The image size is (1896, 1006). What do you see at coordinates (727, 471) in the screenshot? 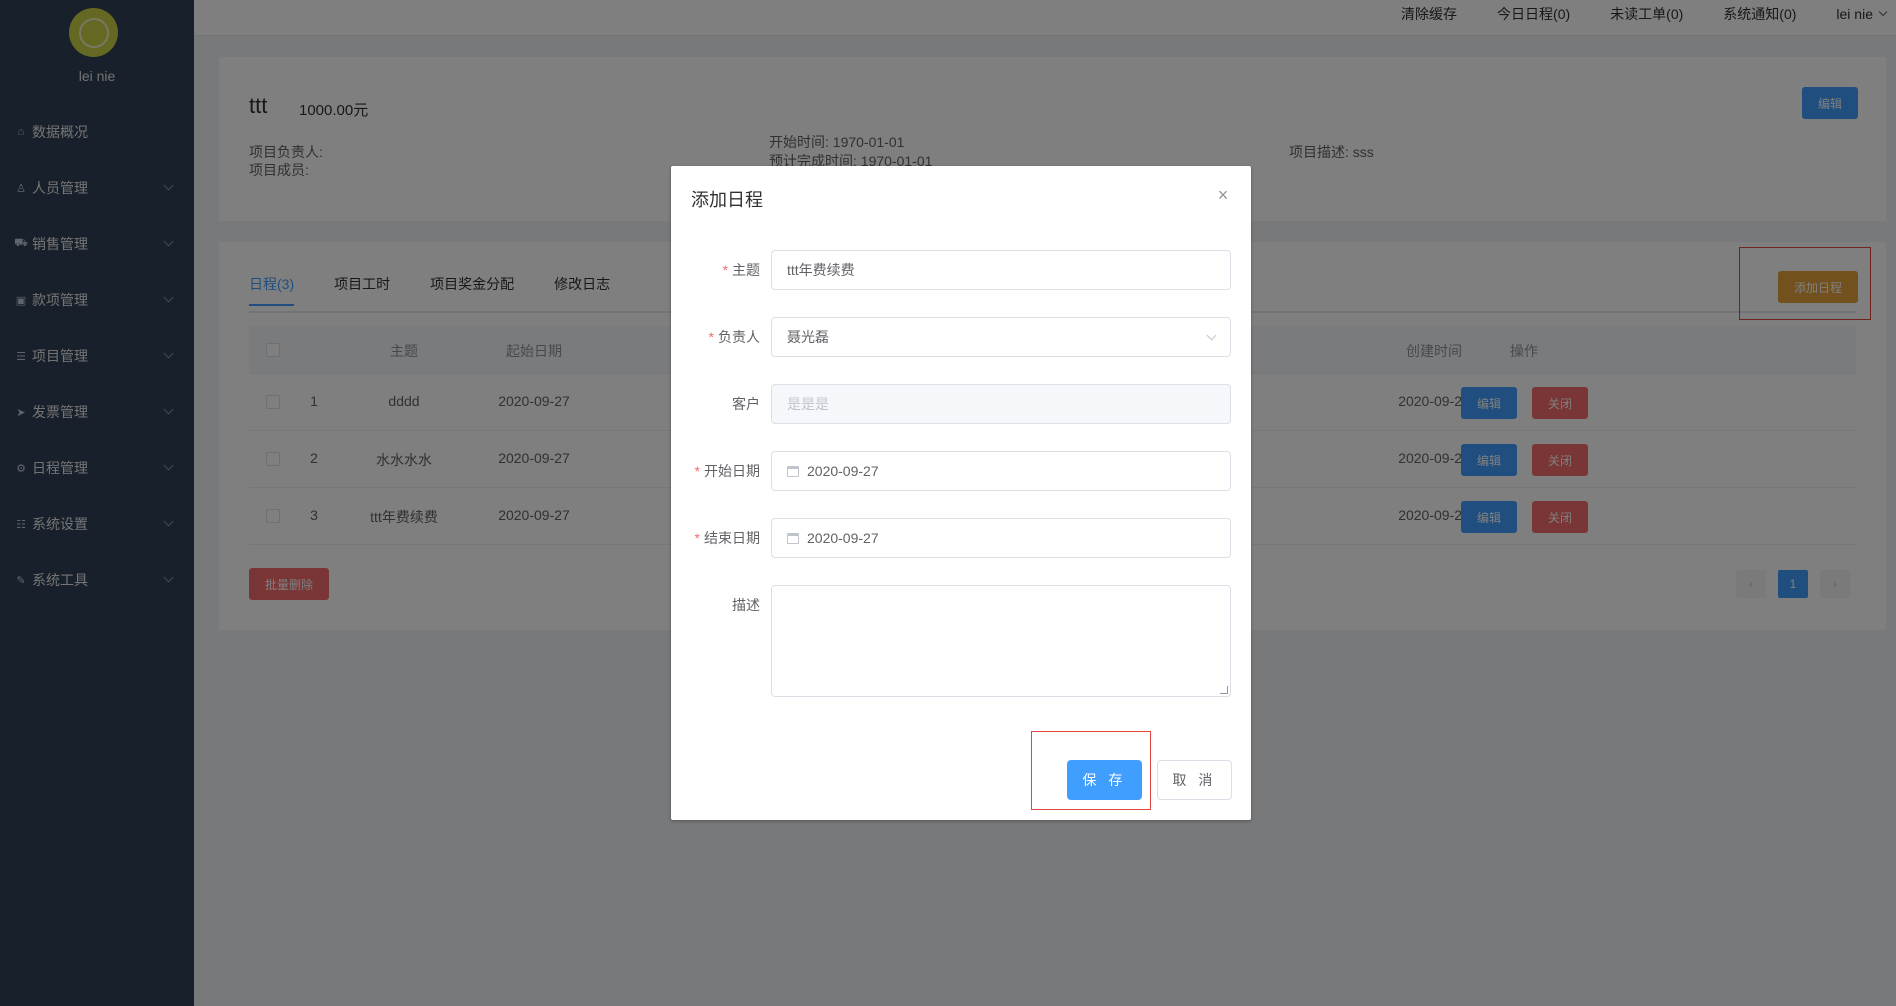
I see `start-date-label: * 开始日期` at bounding box center [727, 471].